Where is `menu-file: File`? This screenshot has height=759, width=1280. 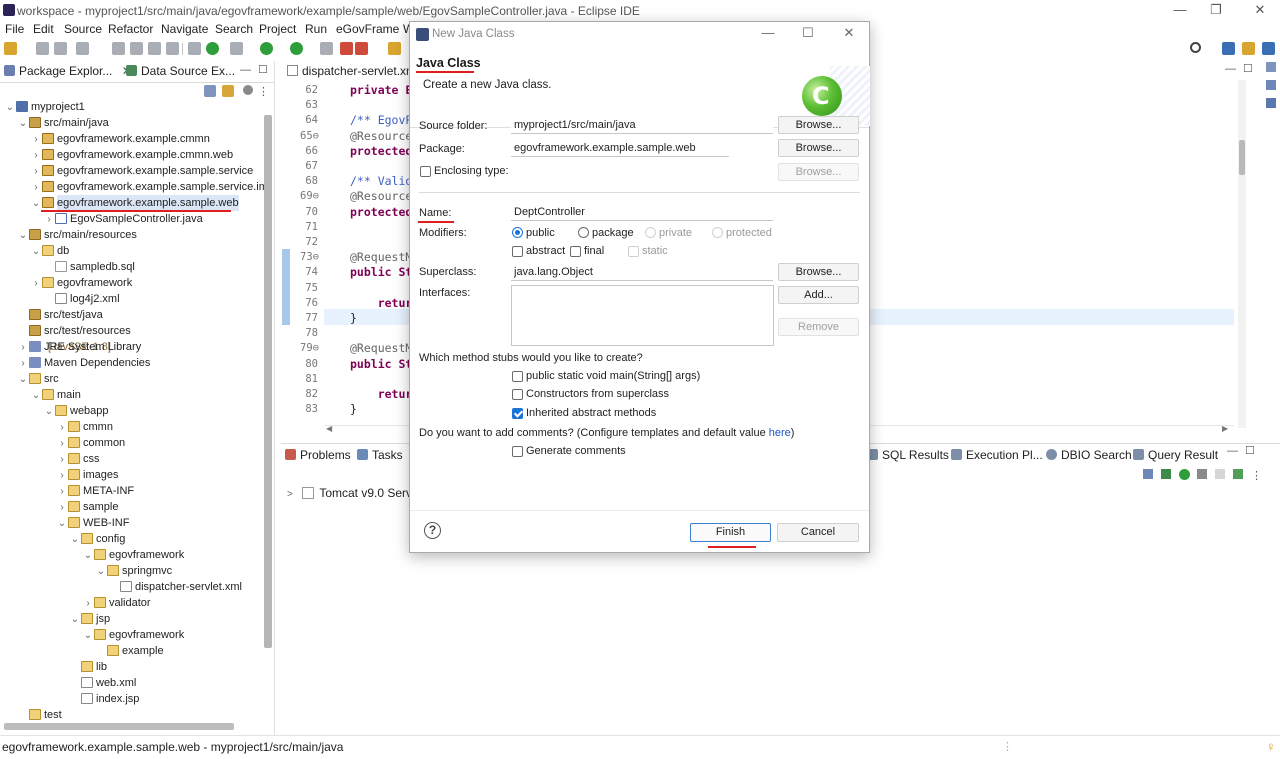 menu-file: File is located at coordinates (14, 29).